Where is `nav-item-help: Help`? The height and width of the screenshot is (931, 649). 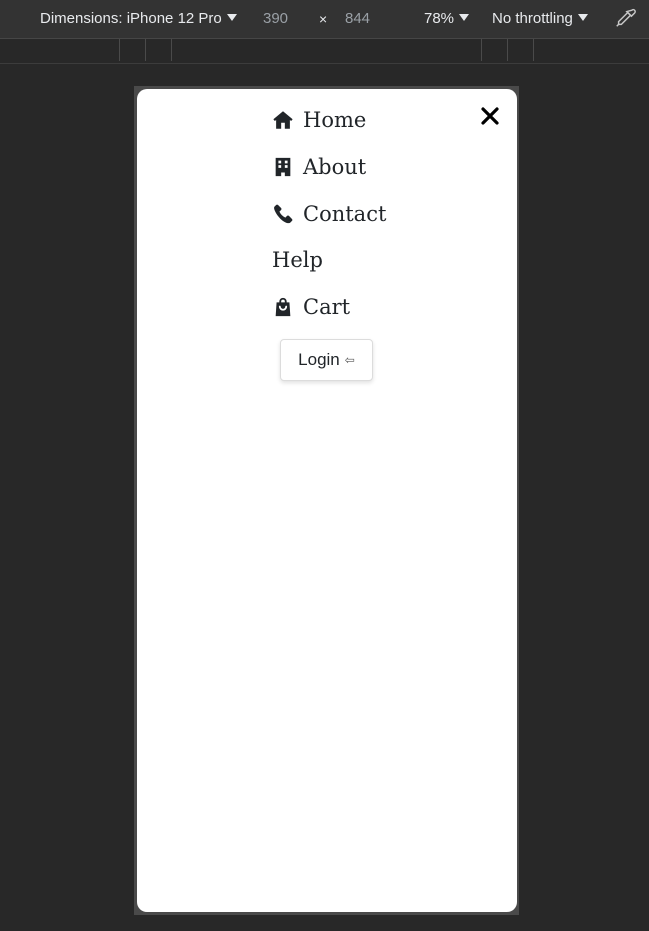 nav-item-help: Help is located at coordinates (297, 260).